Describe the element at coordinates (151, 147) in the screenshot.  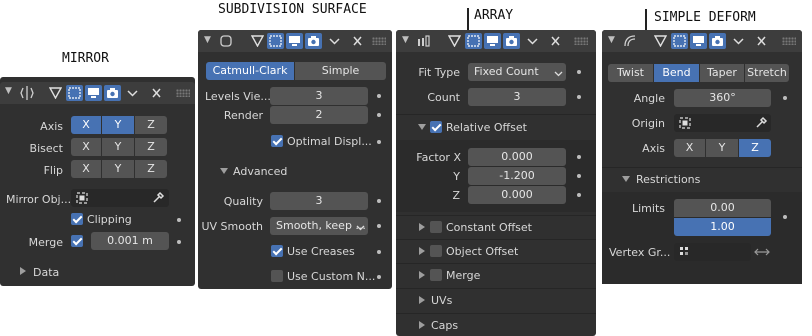
I see `bisect-z-toggle: Z` at that location.